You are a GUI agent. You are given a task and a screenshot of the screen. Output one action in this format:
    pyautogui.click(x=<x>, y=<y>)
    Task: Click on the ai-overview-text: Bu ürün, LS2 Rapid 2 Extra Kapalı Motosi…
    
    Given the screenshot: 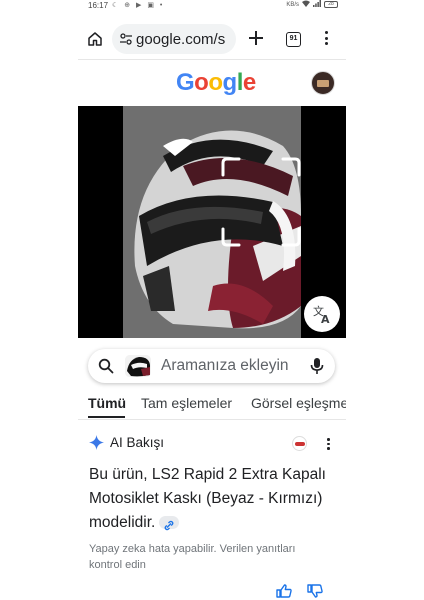 What is the action you would take?
    pyautogui.click(x=214, y=499)
    